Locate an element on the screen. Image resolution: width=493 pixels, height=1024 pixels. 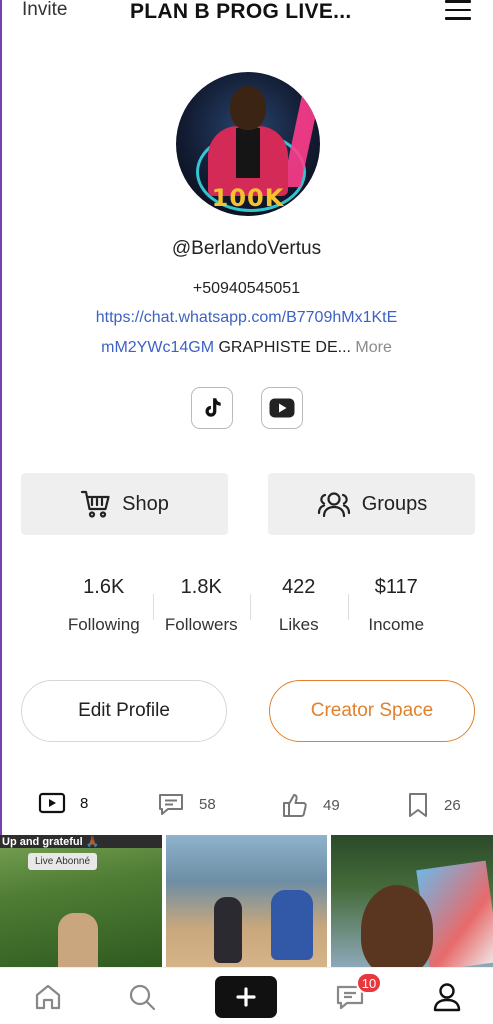
profile-actions-row: Edit Profile Creator Space is located at coordinates (248, 711).